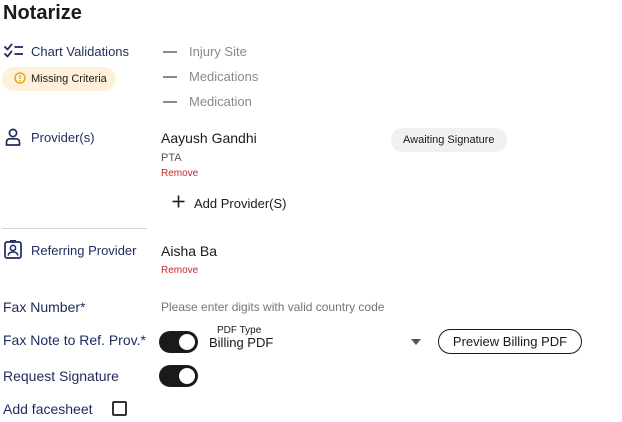 The image size is (622, 422). What do you see at coordinates (179, 270) in the screenshot?
I see `remove-referring-link: Remove` at bounding box center [179, 270].